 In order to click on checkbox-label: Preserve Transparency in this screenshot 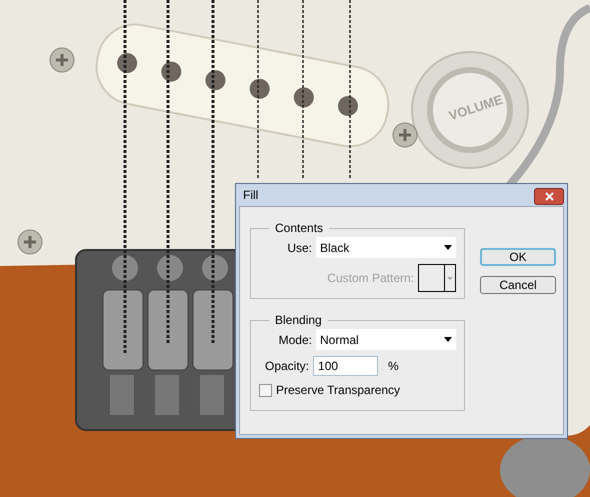, I will do `click(338, 390)`.